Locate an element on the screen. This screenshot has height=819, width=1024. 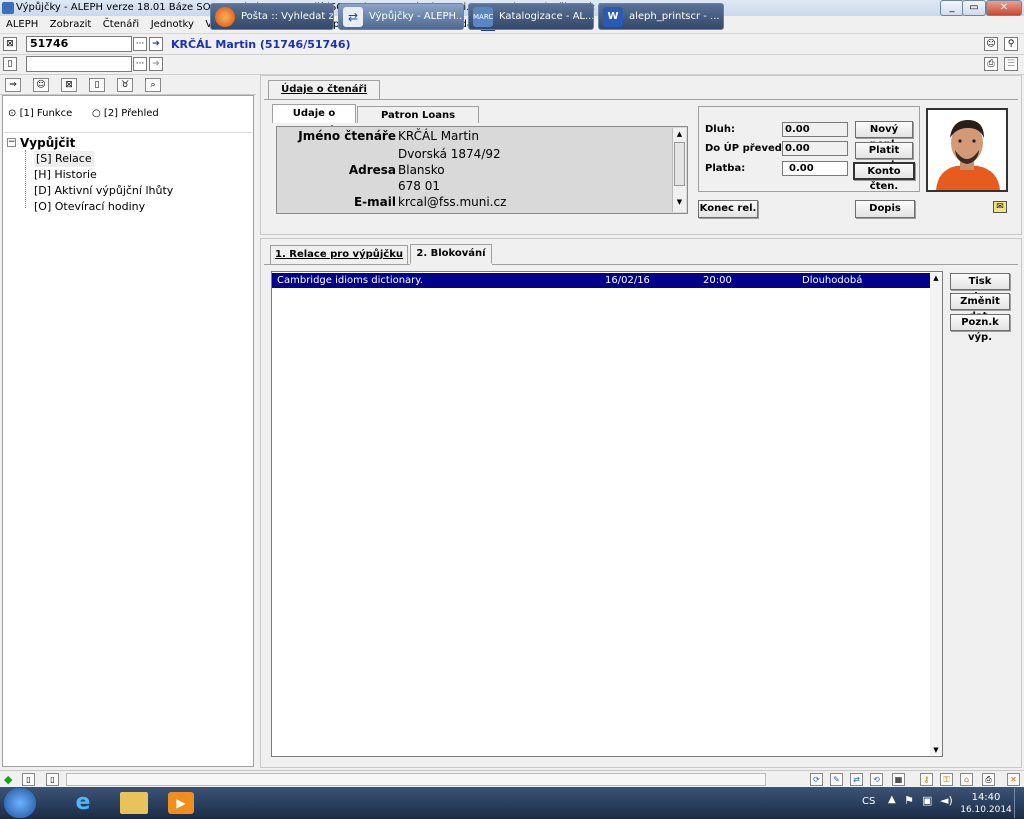
status-print-icon: ⎙ is located at coordinates (988, 779).